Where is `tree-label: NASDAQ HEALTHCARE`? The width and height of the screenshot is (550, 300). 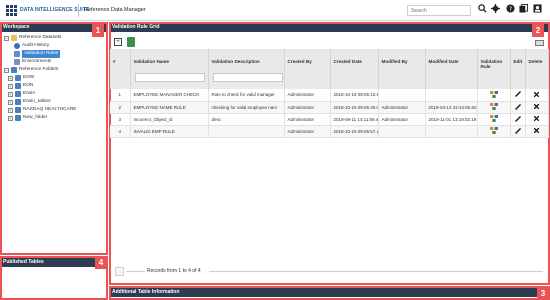
tree-label: NASDAQ HEALTHCARE is located at coordinates (50, 109).